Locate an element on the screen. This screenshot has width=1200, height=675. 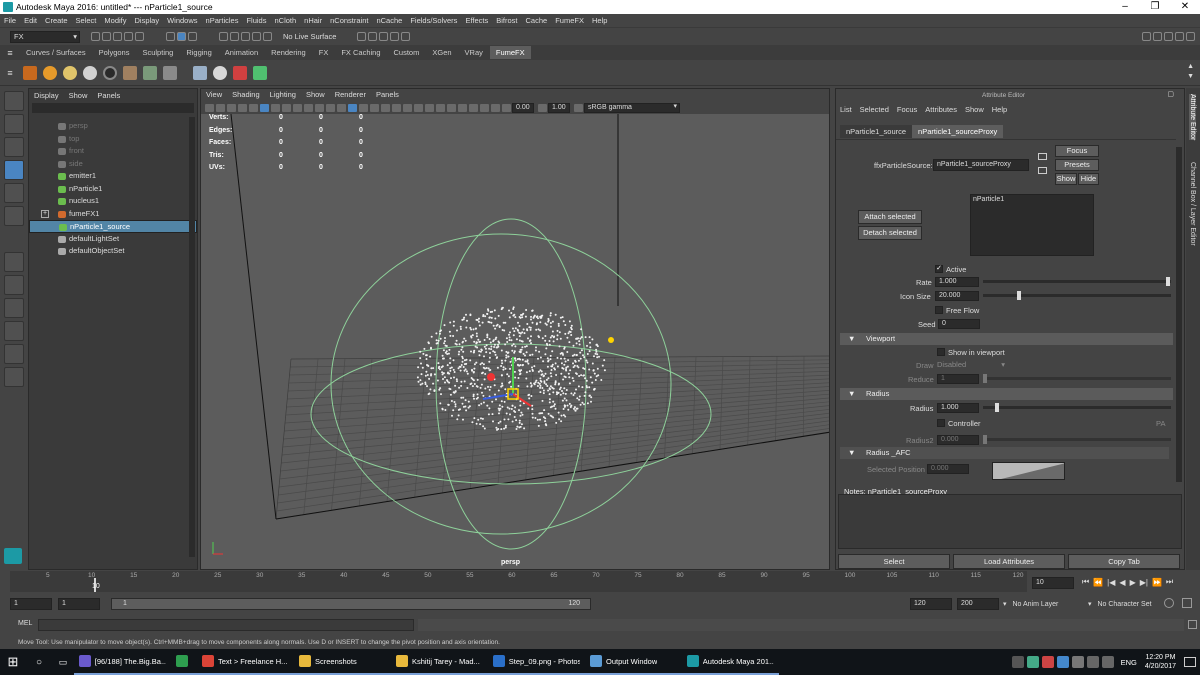
character-set-dropdown: ▾ No Character Set is located at coordinates (1120, 604).